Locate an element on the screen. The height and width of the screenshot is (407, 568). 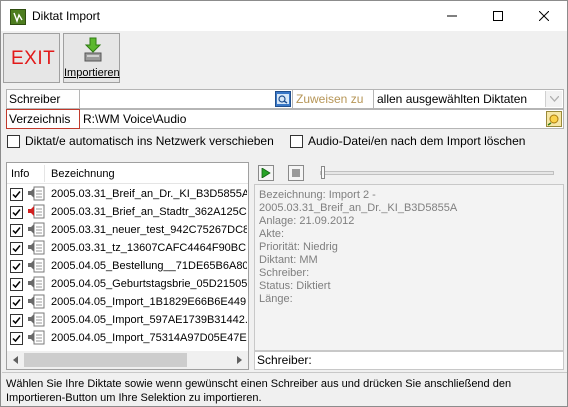
auto-network-checkbox is located at coordinates (13, 141).